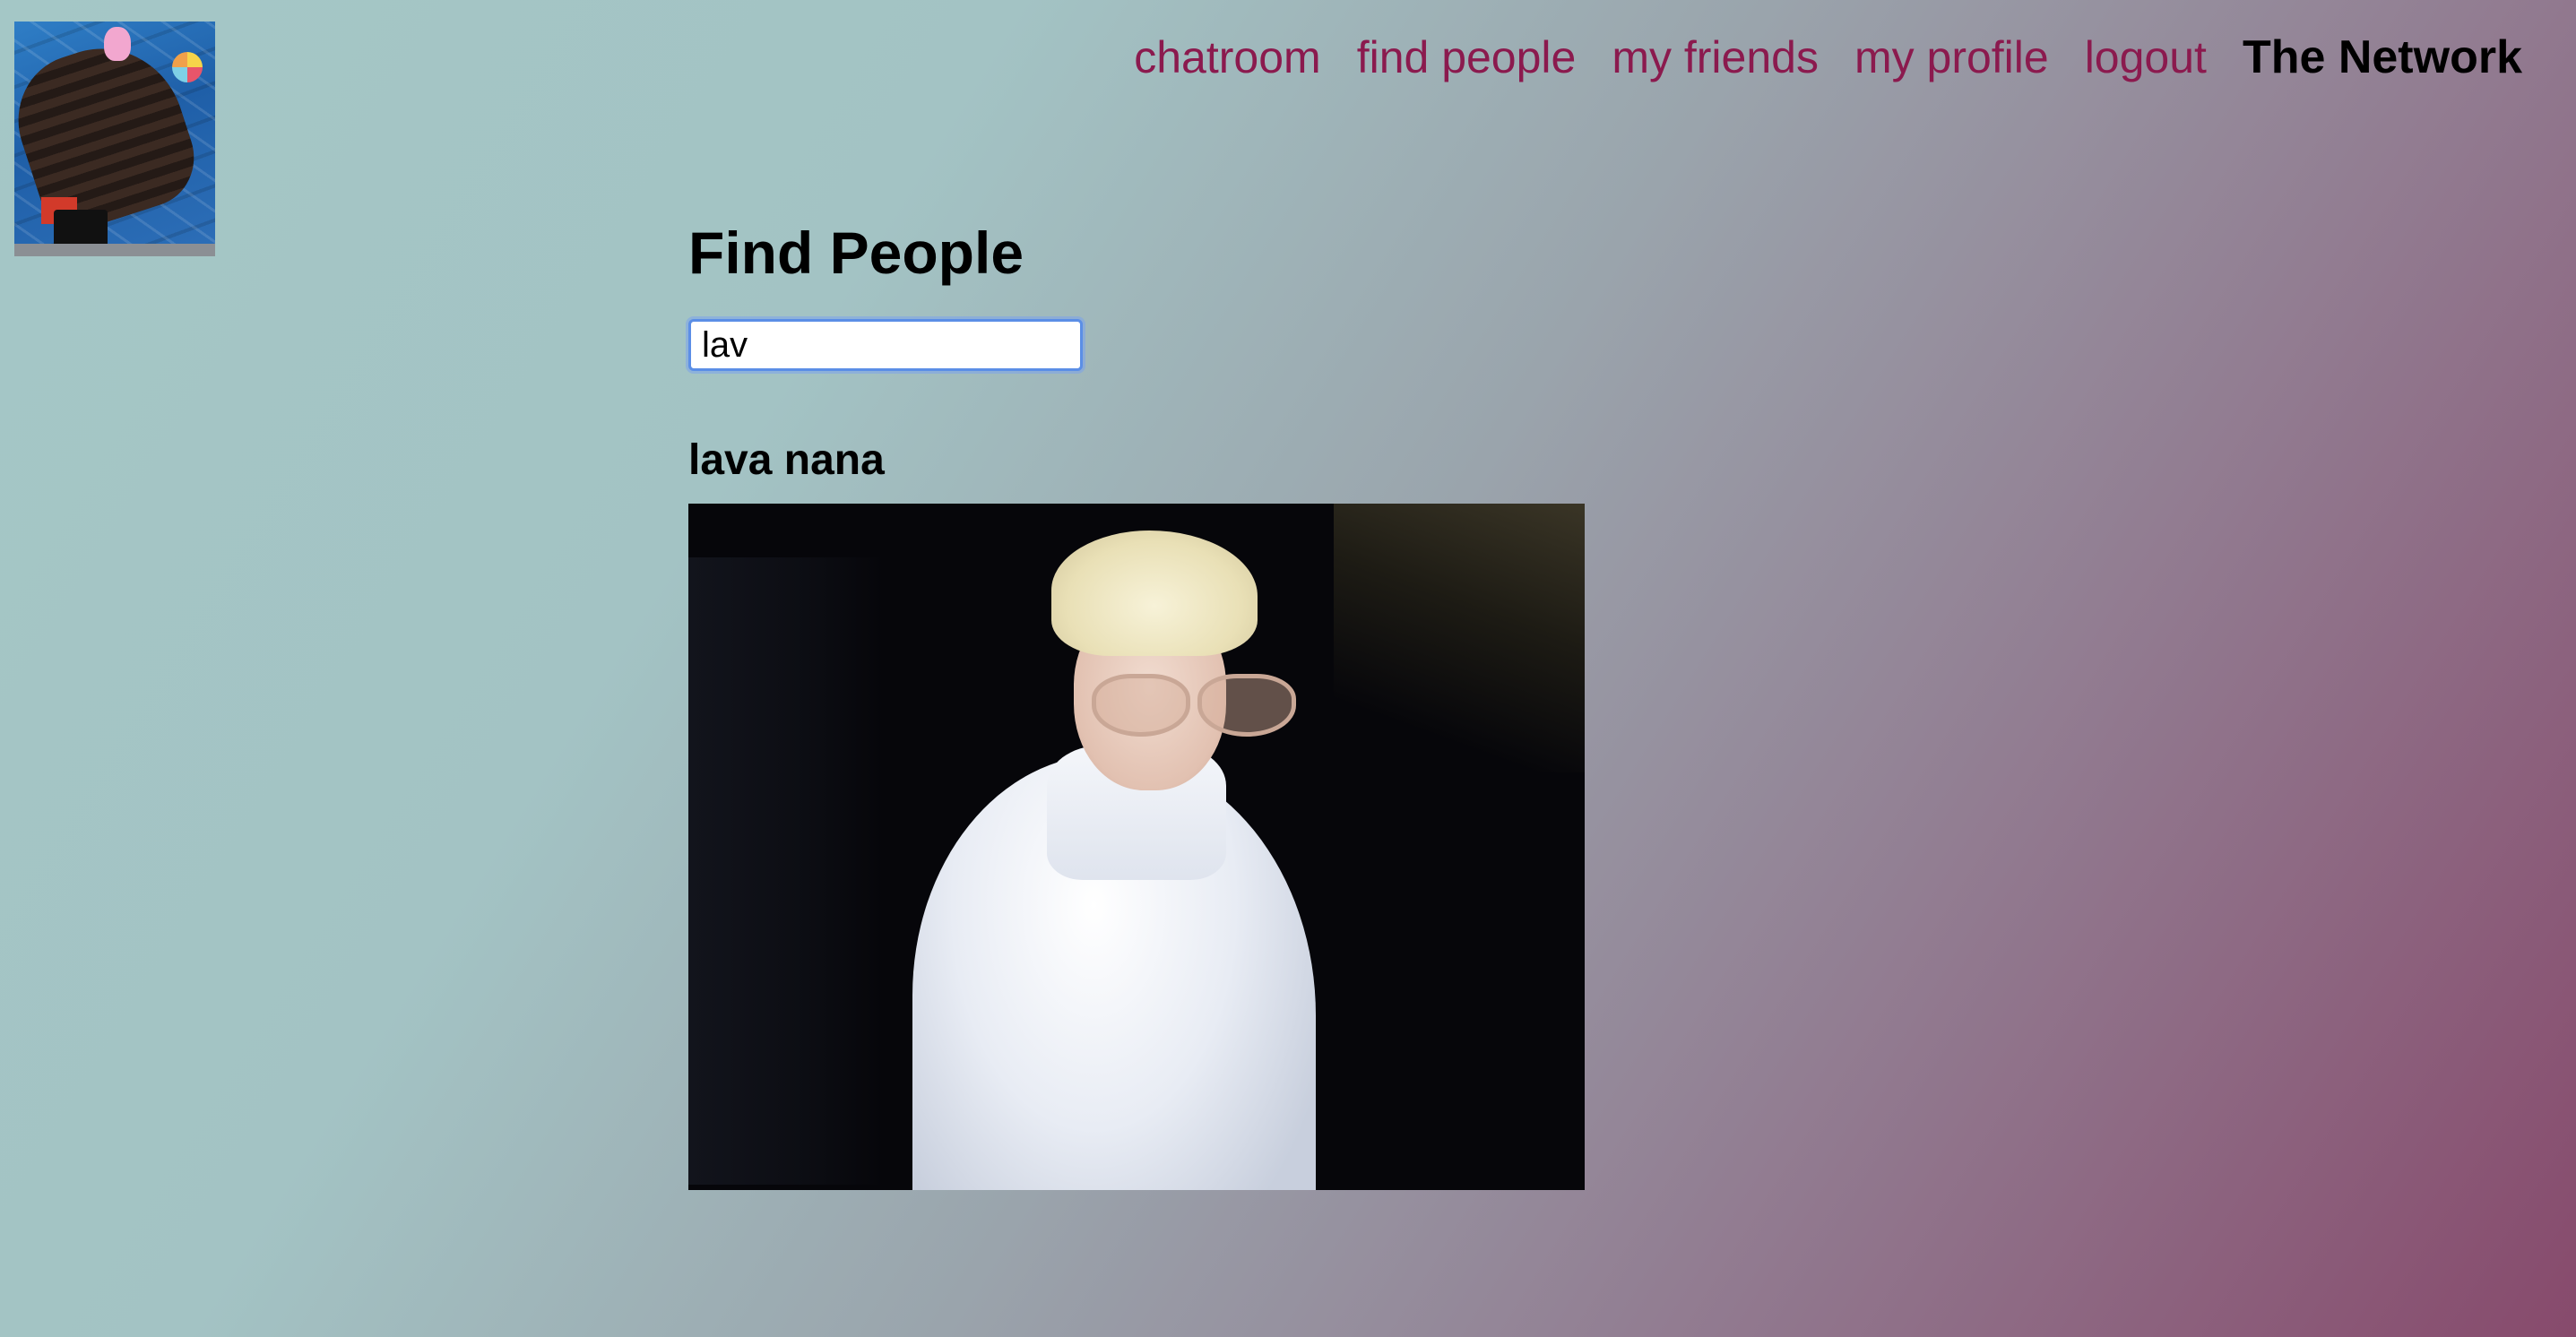  What do you see at coordinates (2146, 57) in the screenshot?
I see `nav-logout: logout` at bounding box center [2146, 57].